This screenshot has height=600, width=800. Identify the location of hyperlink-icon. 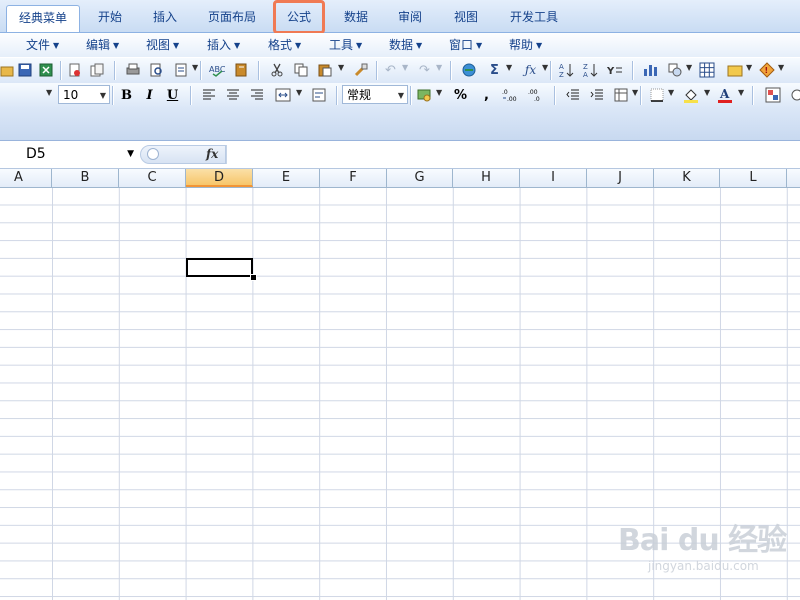
(468, 70).